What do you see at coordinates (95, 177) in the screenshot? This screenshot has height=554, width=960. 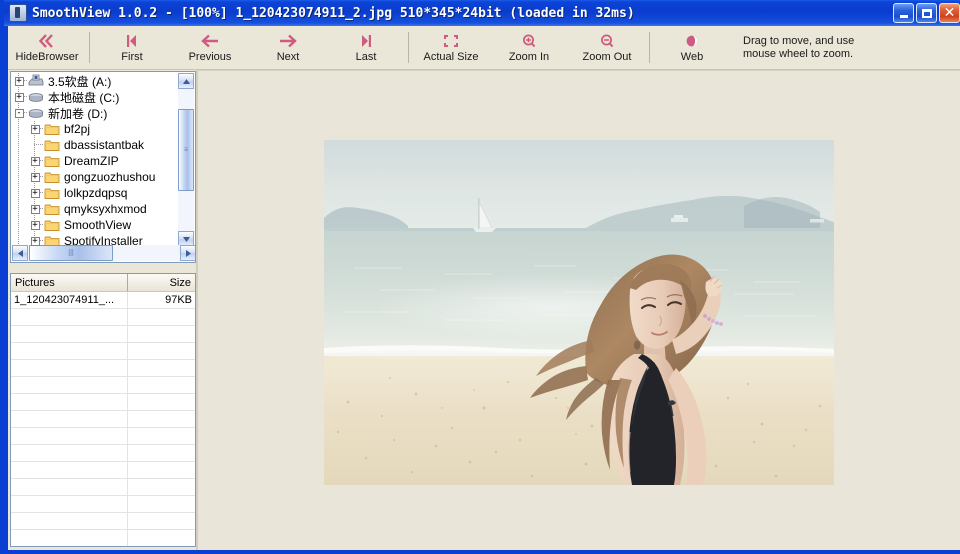 I see `tree-item-gongzuozhushou: + gongzuozhushou` at bounding box center [95, 177].